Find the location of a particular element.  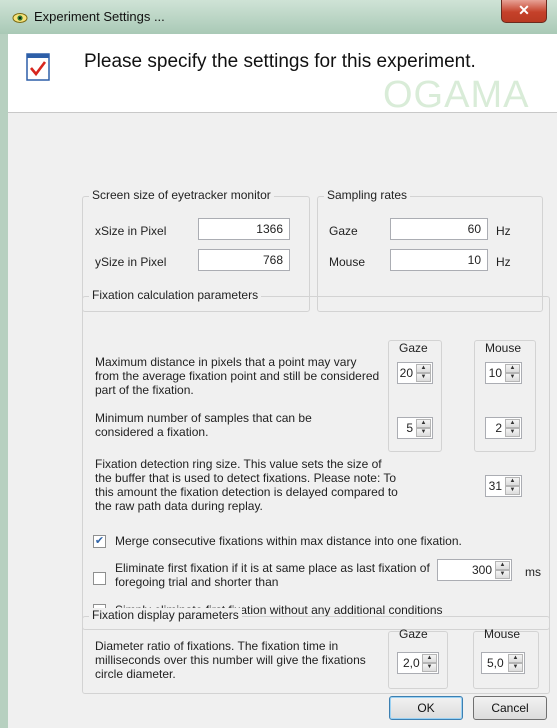

checkmark-icon: ✔ is located at coordinates (99, 541).